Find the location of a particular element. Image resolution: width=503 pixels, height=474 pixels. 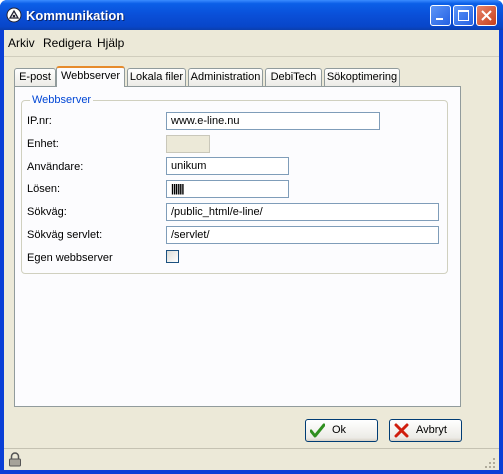

close-icon is located at coordinates (486, 15).